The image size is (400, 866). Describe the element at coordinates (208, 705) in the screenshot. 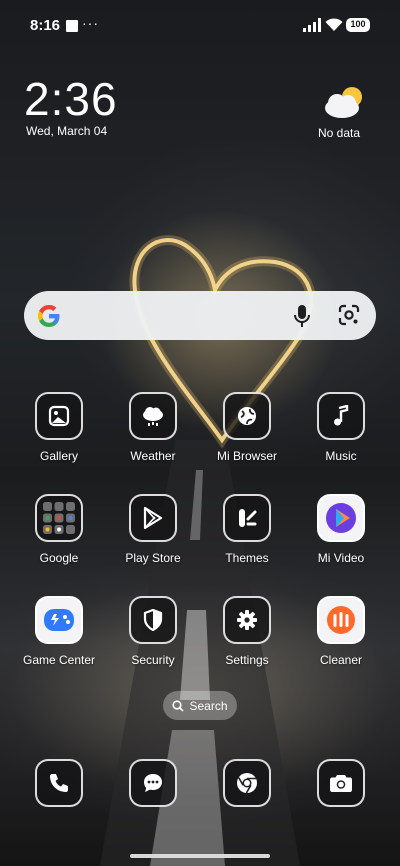

I see `search-pill-label: Search` at that location.